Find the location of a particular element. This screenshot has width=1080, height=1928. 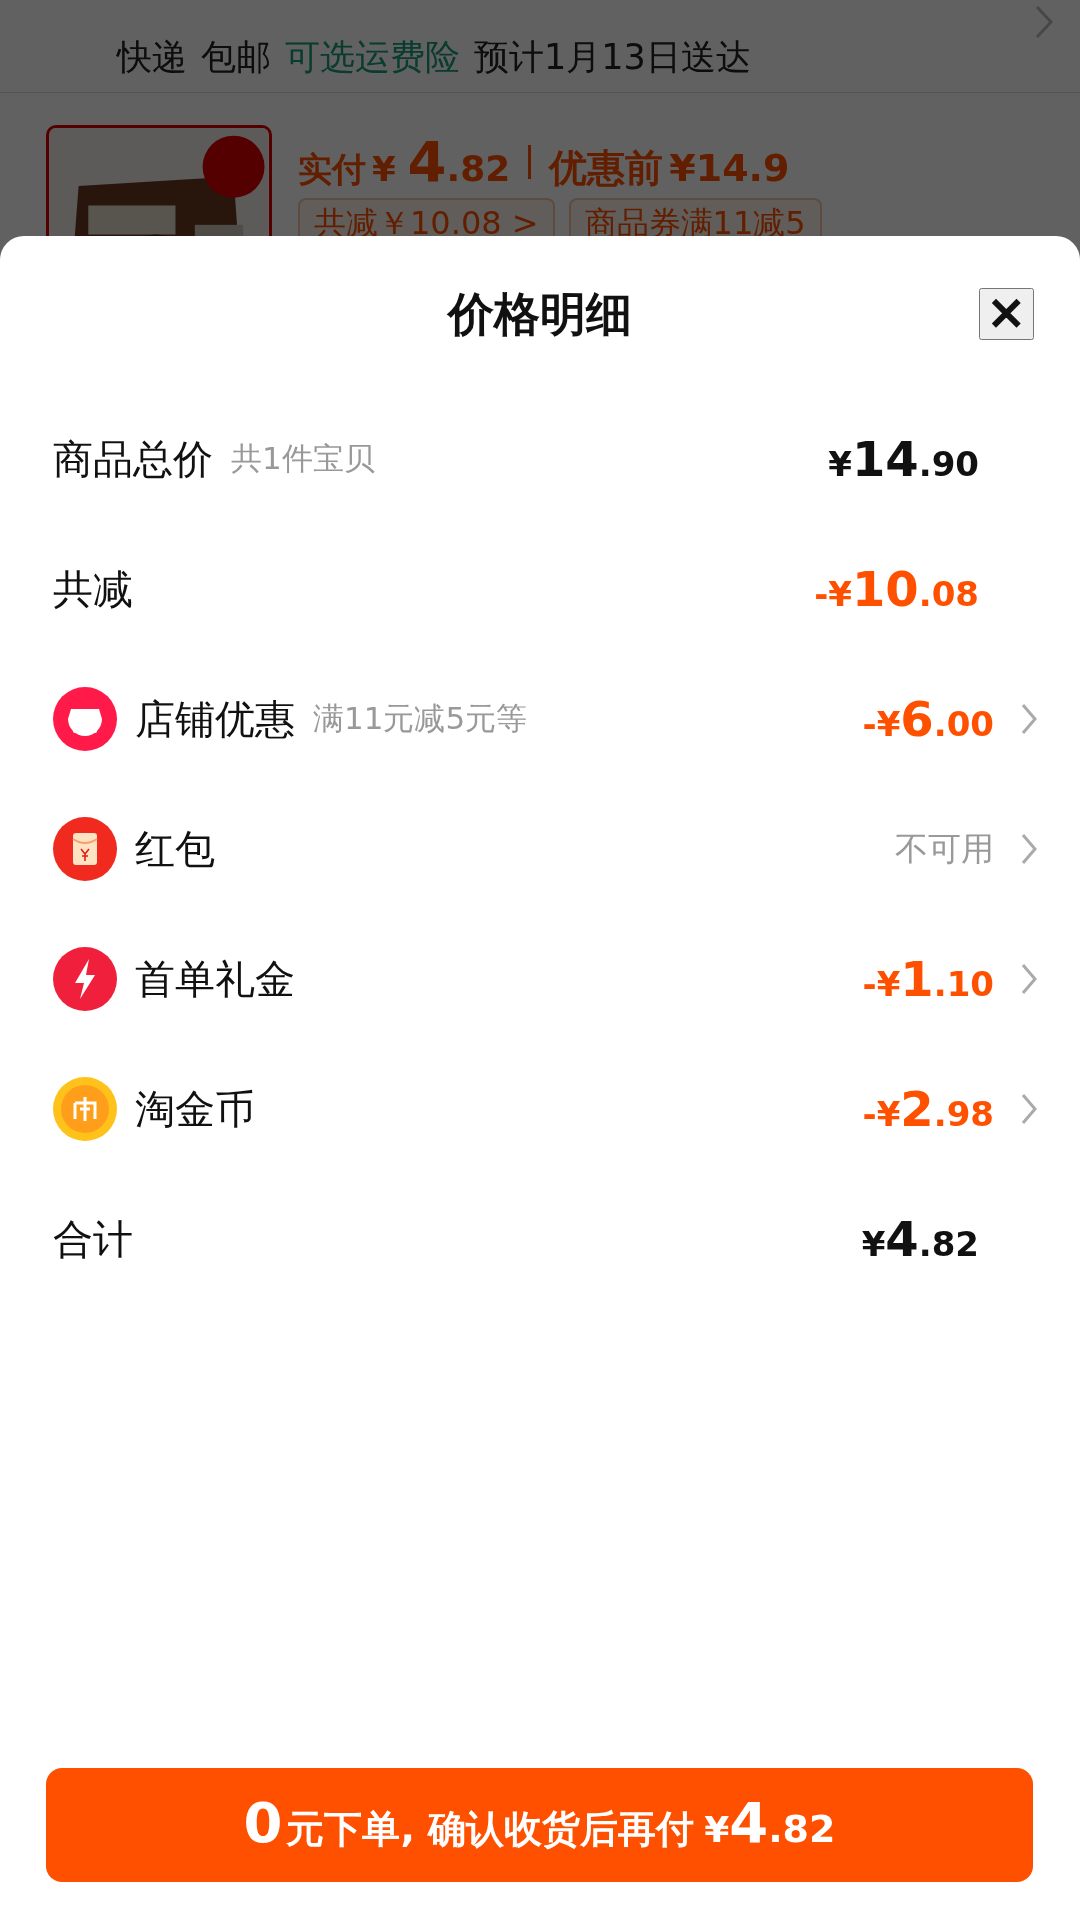

paid-price: ¥ 4.82 is located at coordinates (441, 161).